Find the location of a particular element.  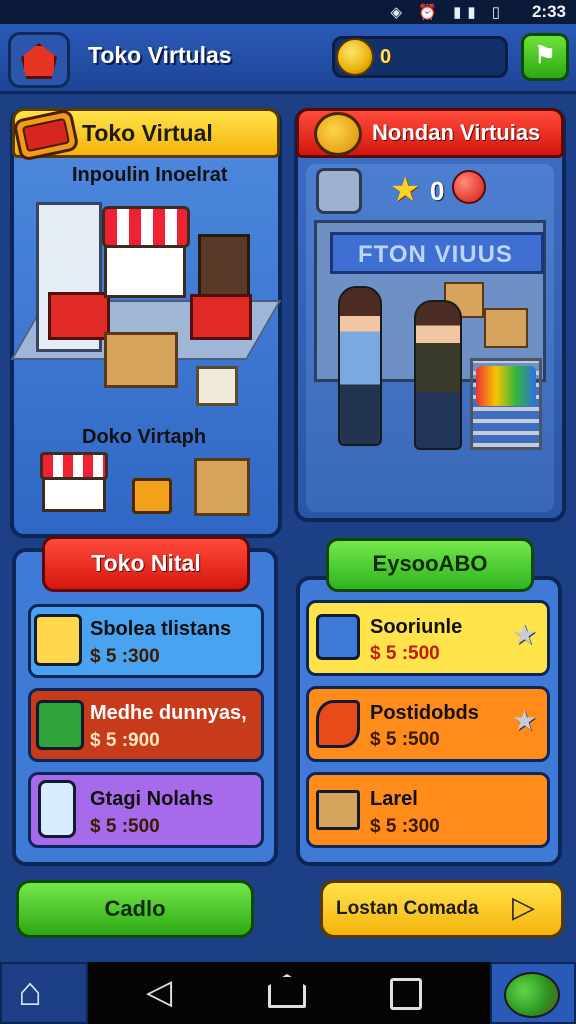

favorite-star-icon: ★ is located at coordinates (524, 634).